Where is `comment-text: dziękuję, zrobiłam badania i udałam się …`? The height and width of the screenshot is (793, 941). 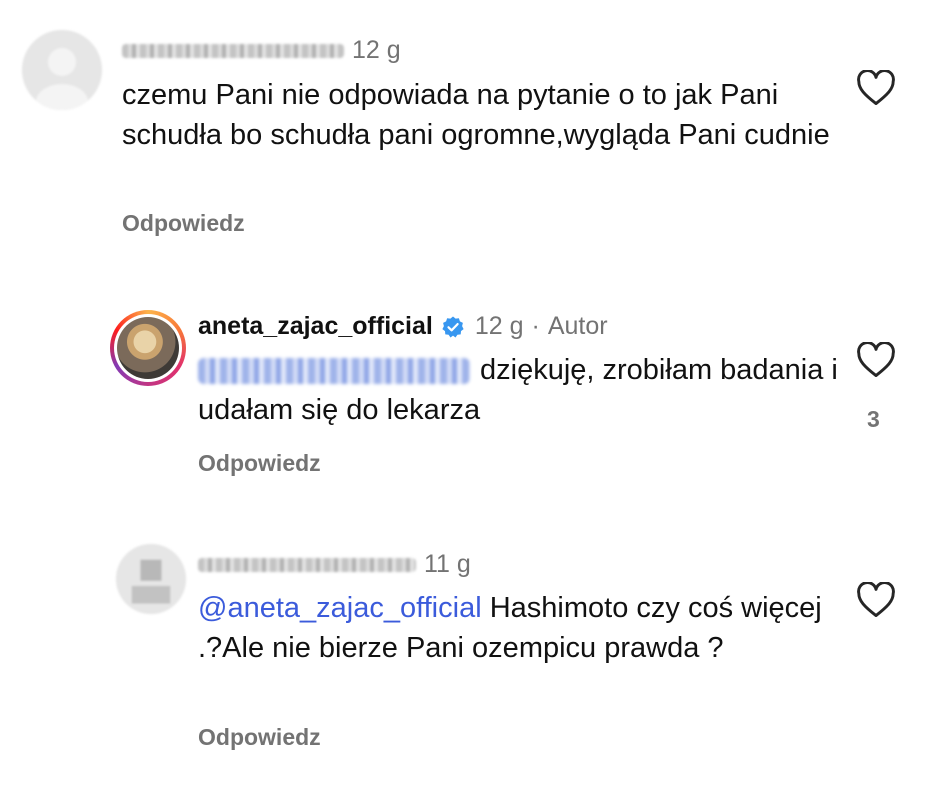
comment-text: dziękuję, zrobiłam badania i udałam się … is located at coordinates (518, 390).